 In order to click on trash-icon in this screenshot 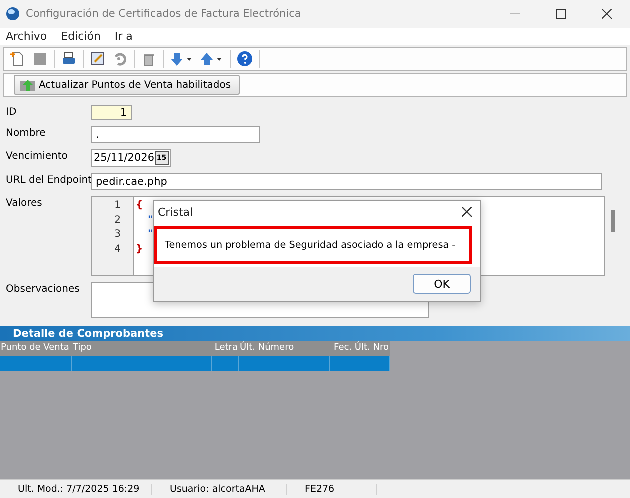, I will do `click(149, 59)`.